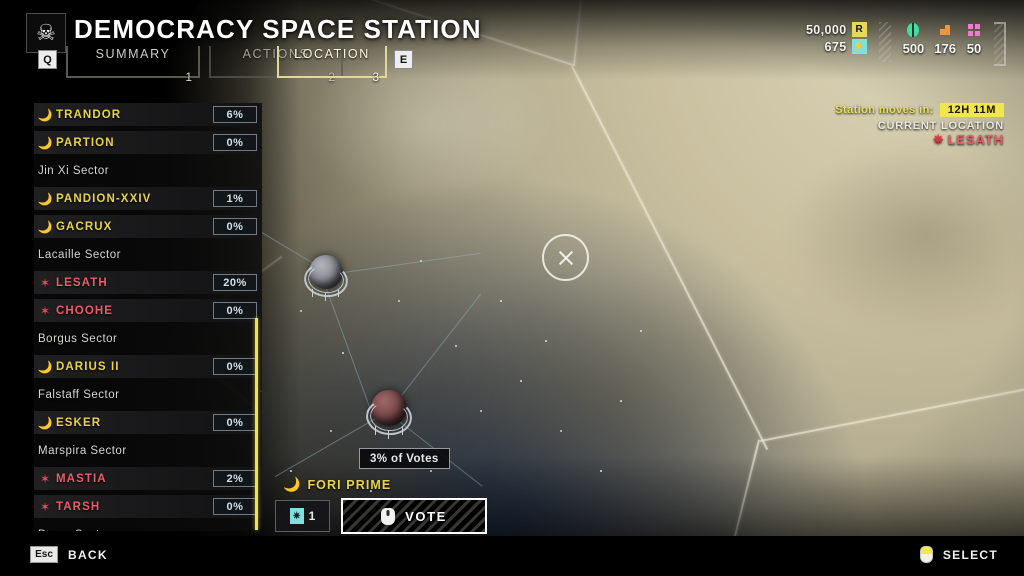 The image size is (1024, 576). I want to click on planet-name: PANDION-XXIV, so click(104, 198).